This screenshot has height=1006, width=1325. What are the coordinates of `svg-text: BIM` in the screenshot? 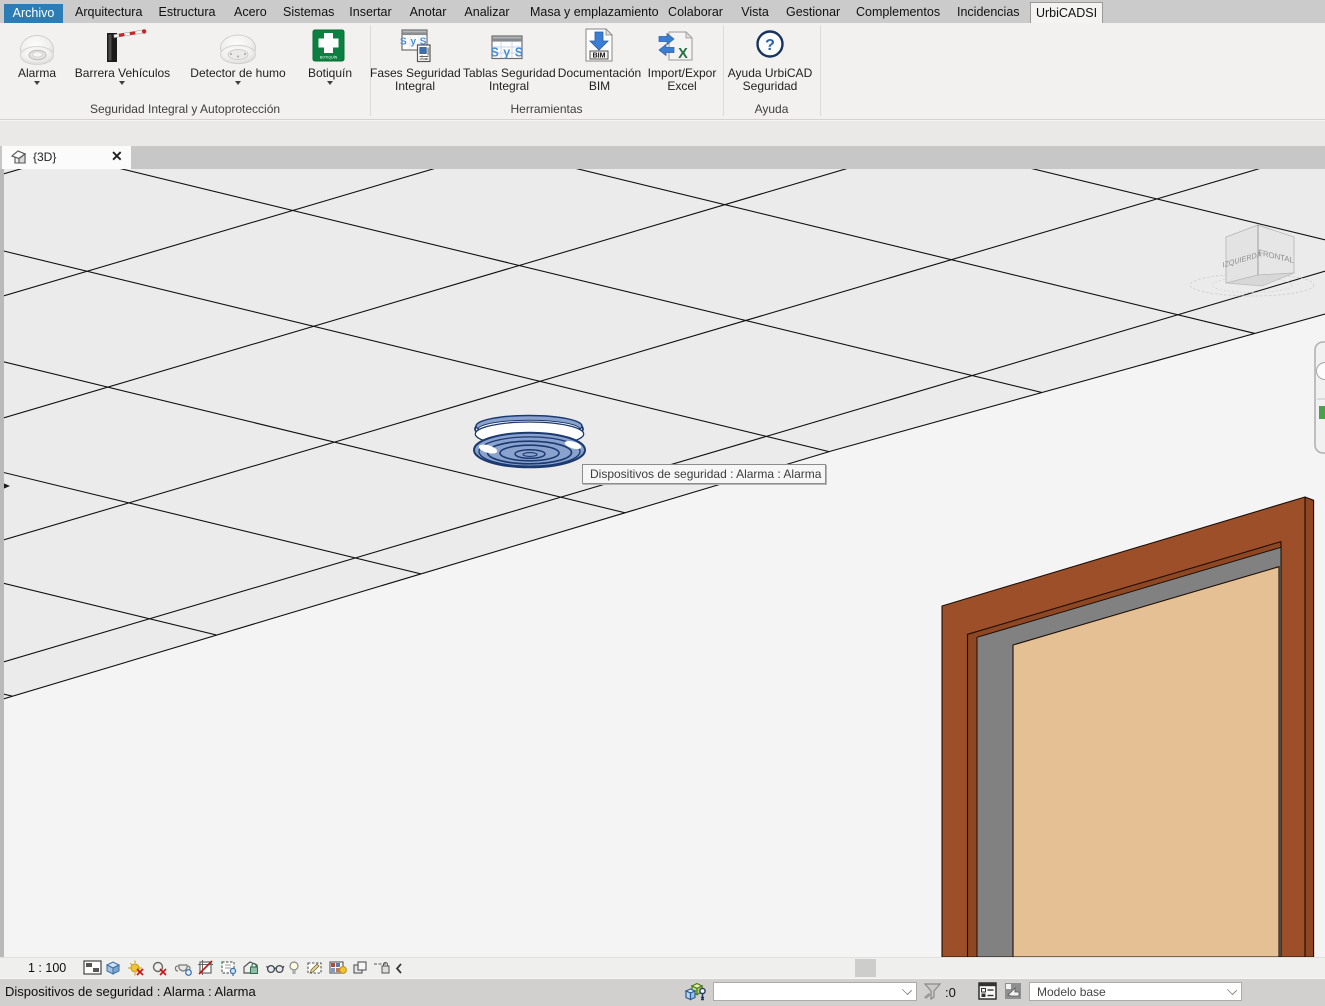 It's located at (599, 56).